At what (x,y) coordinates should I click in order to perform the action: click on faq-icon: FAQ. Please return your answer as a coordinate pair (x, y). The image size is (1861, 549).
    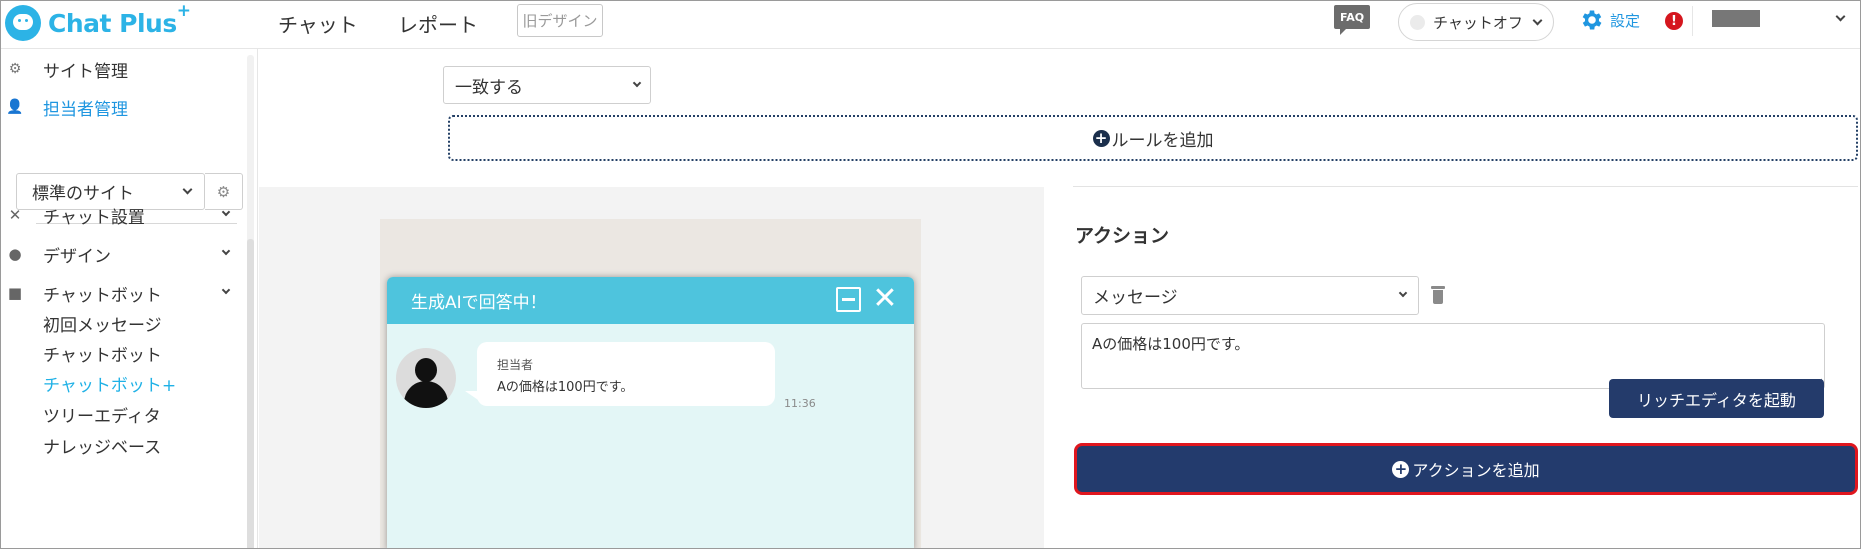
    Looking at the image, I should click on (1352, 17).